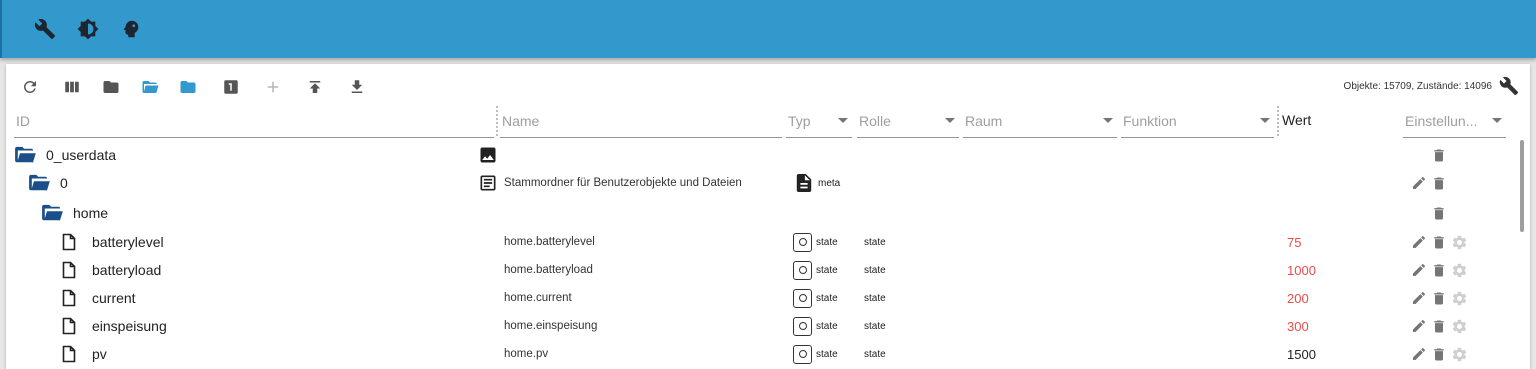 This screenshot has height=369, width=1536. I want to click on document-icon, so click(804, 183).